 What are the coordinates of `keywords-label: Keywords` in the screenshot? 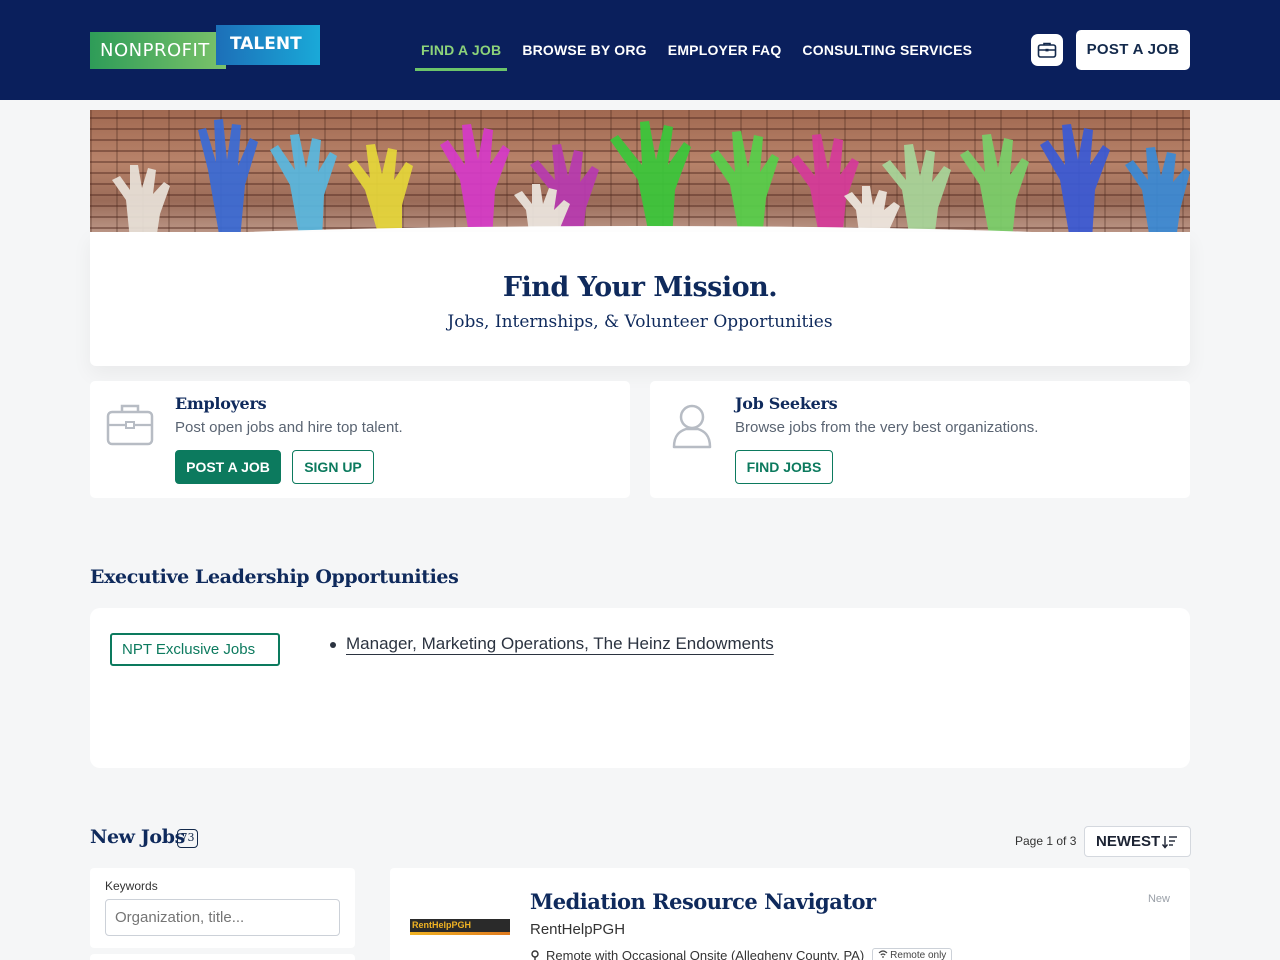 It's located at (131, 886).